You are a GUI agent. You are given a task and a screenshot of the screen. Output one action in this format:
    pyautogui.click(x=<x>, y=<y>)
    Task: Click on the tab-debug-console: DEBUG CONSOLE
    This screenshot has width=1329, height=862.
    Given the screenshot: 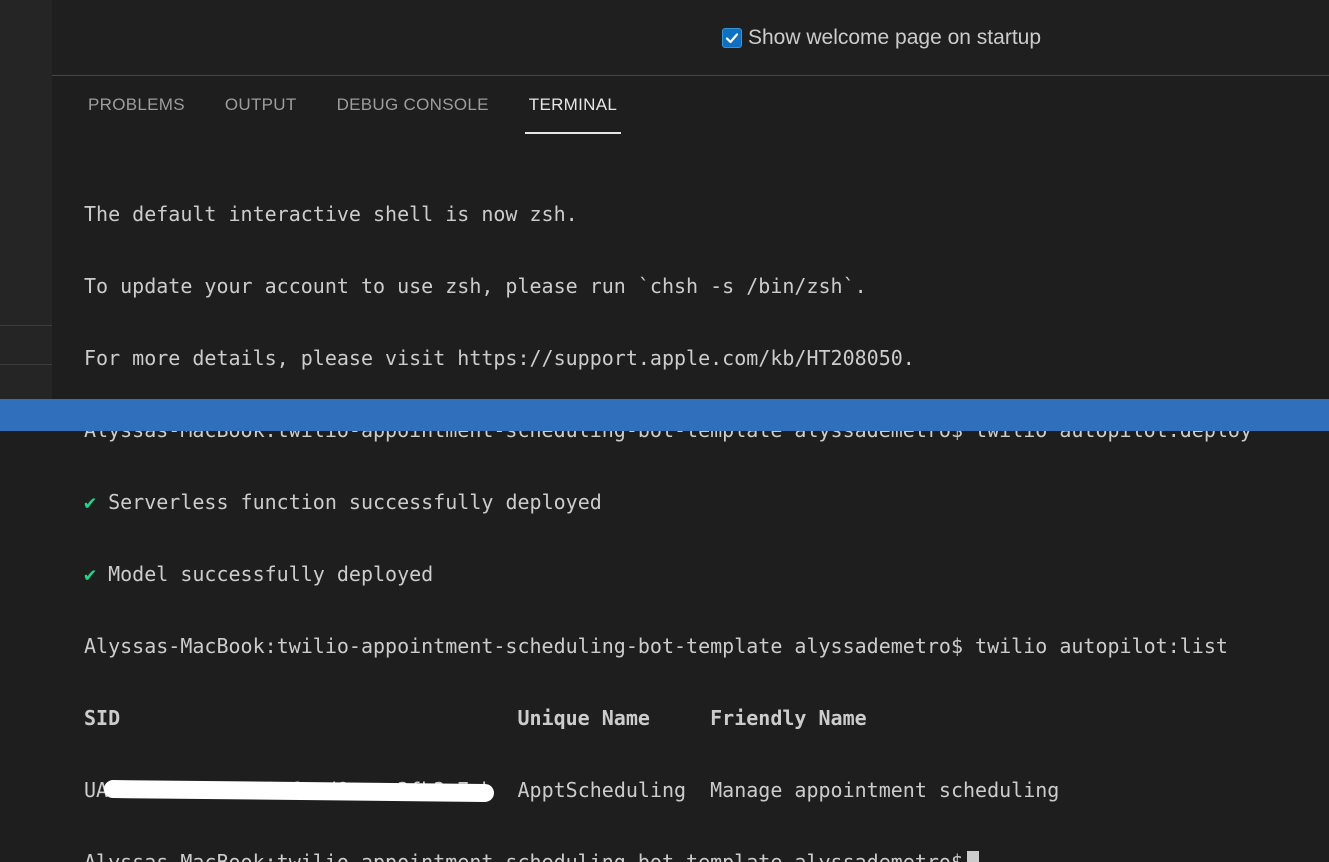 What is the action you would take?
    pyautogui.click(x=413, y=113)
    